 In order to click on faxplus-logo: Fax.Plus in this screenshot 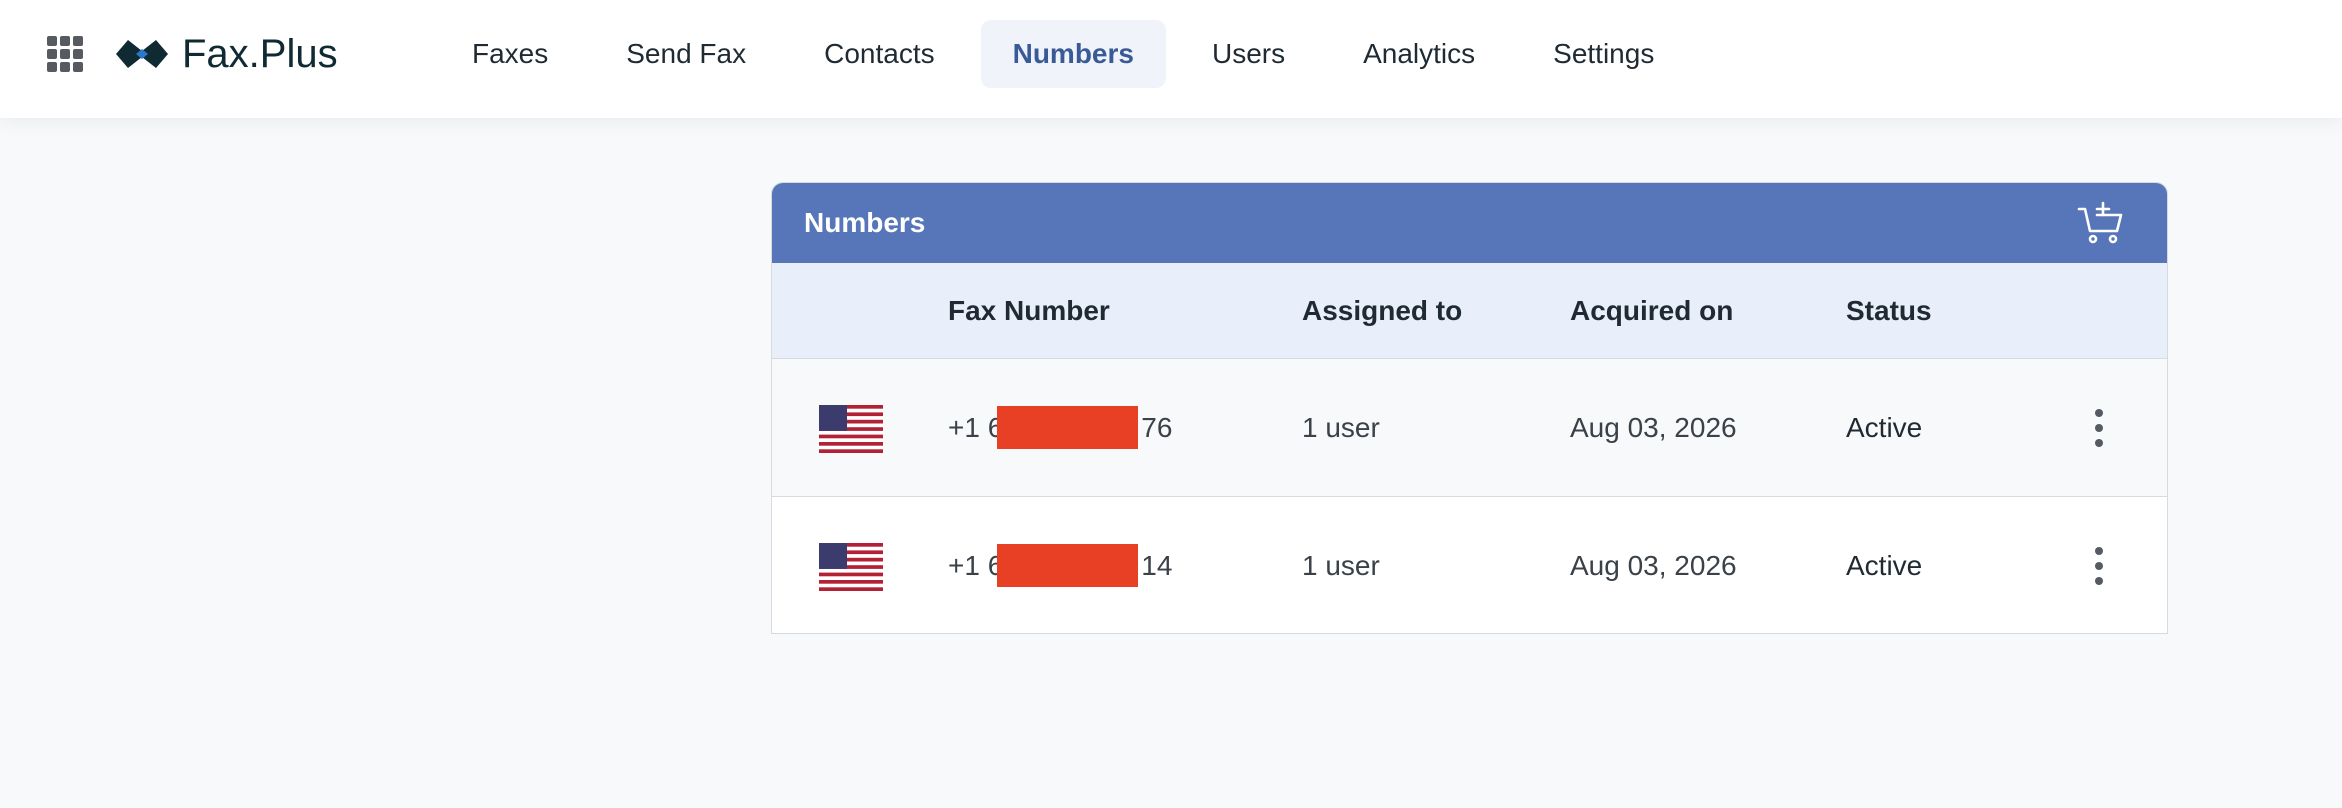, I will do `click(226, 54)`.